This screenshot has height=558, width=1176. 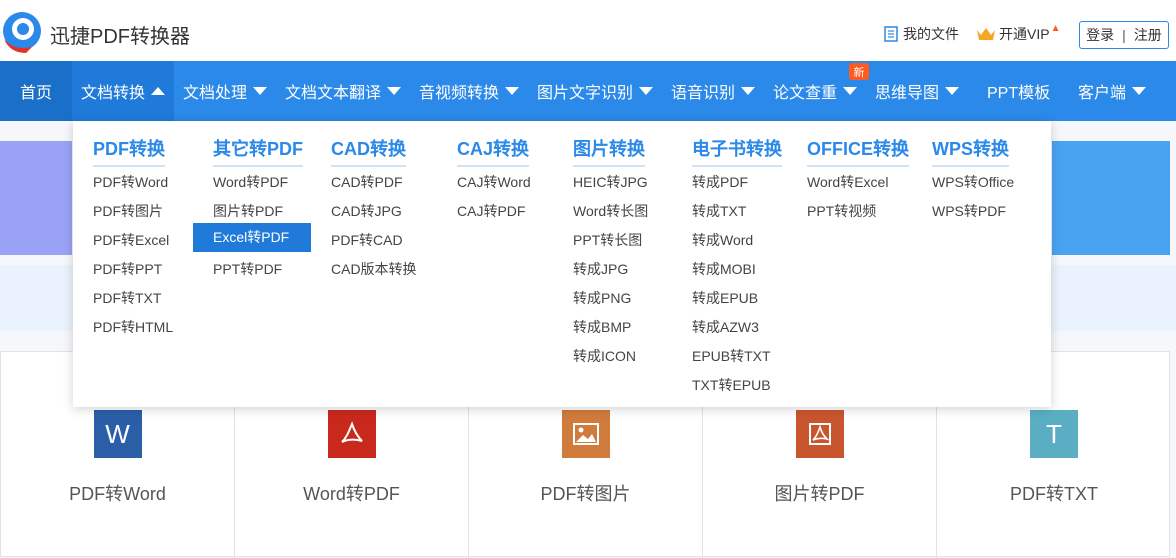 I want to click on menu-item: PPT转PDF, so click(x=247, y=269).